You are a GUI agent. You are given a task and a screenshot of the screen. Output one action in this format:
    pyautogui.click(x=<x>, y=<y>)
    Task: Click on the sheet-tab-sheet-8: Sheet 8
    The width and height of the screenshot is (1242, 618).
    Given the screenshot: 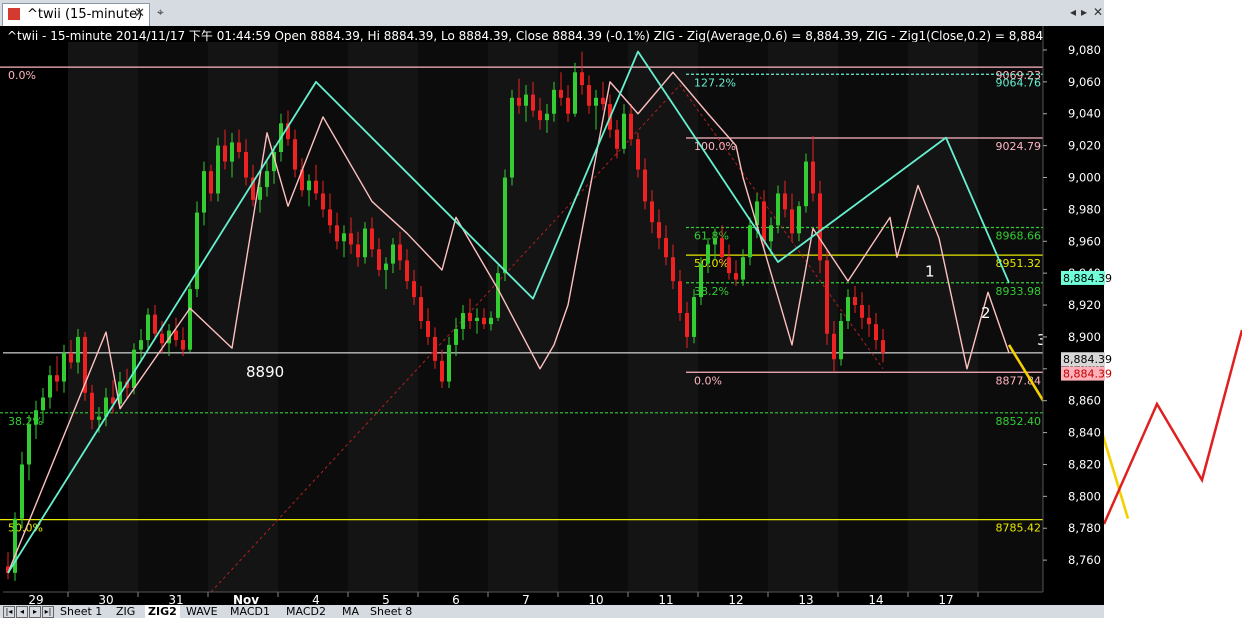 What is the action you would take?
    pyautogui.click(x=391, y=611)
    